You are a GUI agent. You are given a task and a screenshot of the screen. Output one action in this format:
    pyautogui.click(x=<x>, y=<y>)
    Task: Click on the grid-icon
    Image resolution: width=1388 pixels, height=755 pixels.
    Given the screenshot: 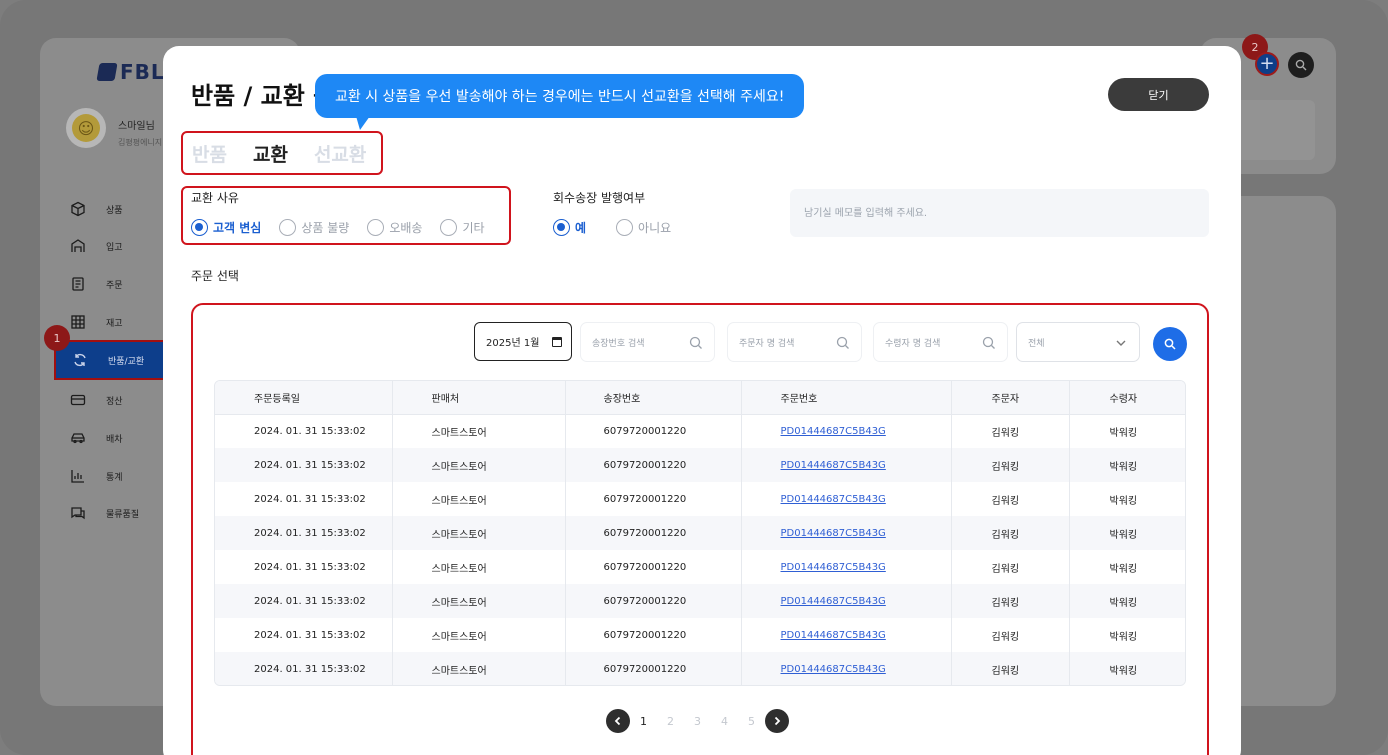 What is the action you would take?
    pyautogui.click(x=78, y=322)
    